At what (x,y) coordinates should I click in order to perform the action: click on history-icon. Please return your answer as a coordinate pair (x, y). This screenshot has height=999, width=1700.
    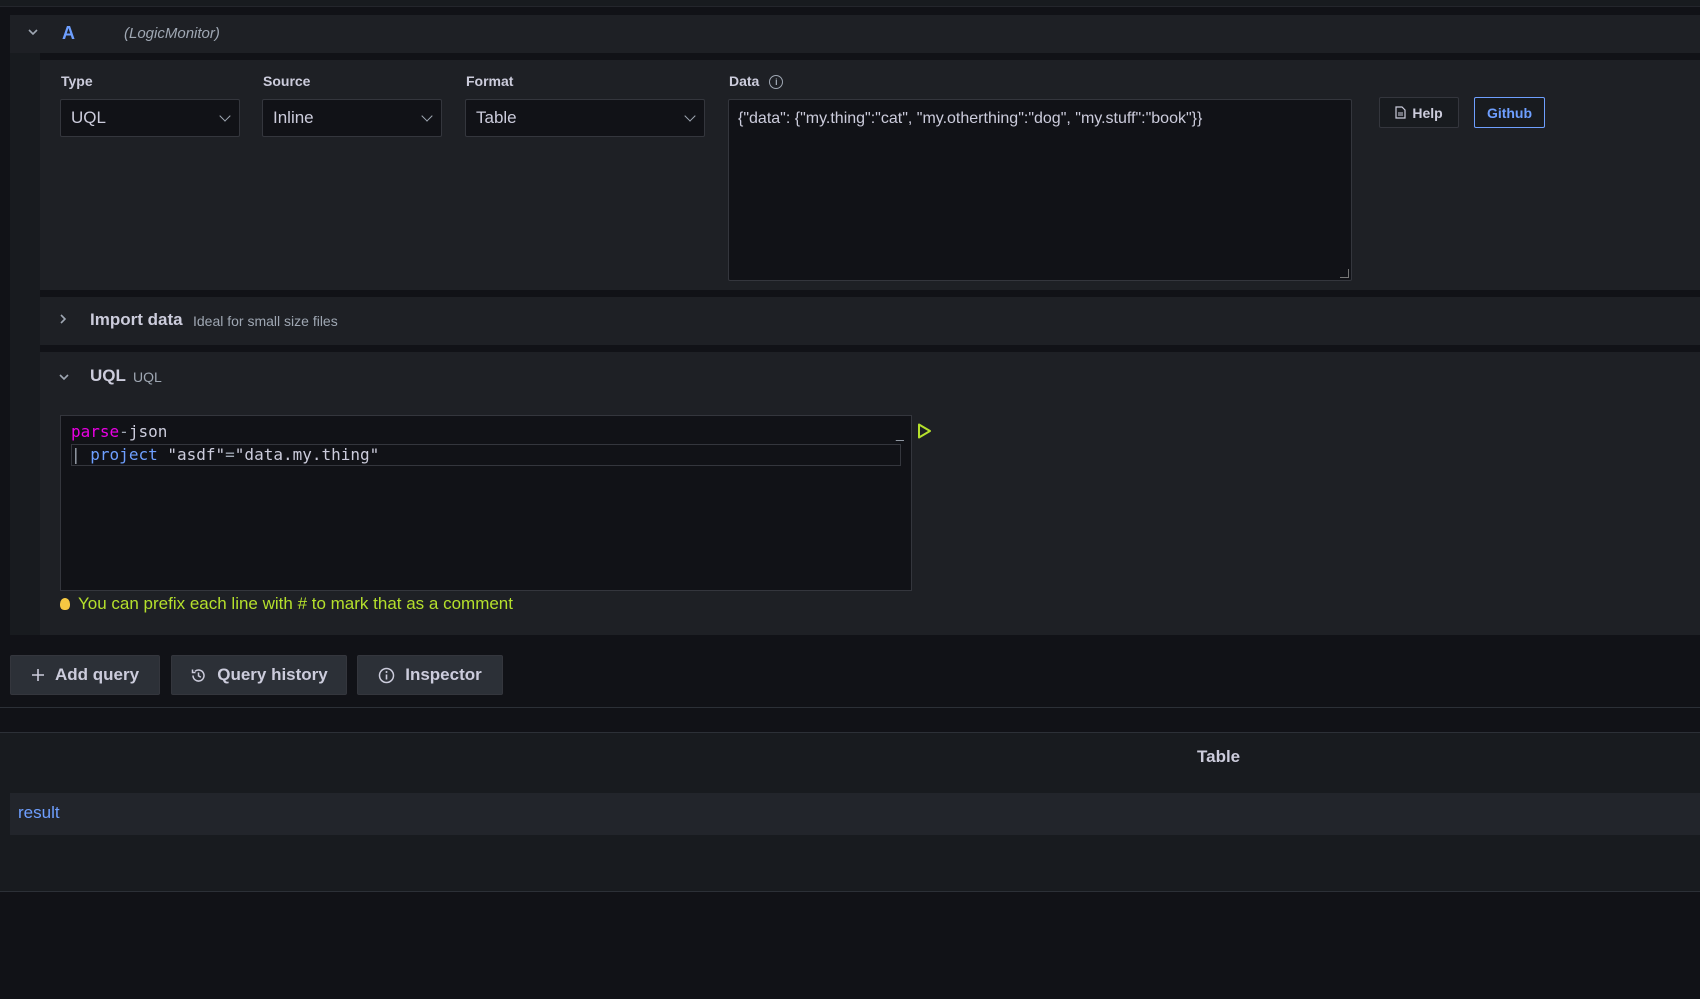
    Looking at the image, I should click on (198, 675).